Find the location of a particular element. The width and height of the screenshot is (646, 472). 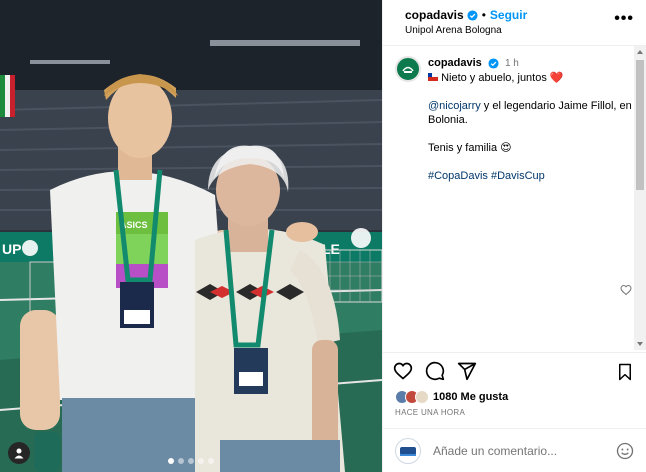

action-bar is located at coordinates (514, 370).